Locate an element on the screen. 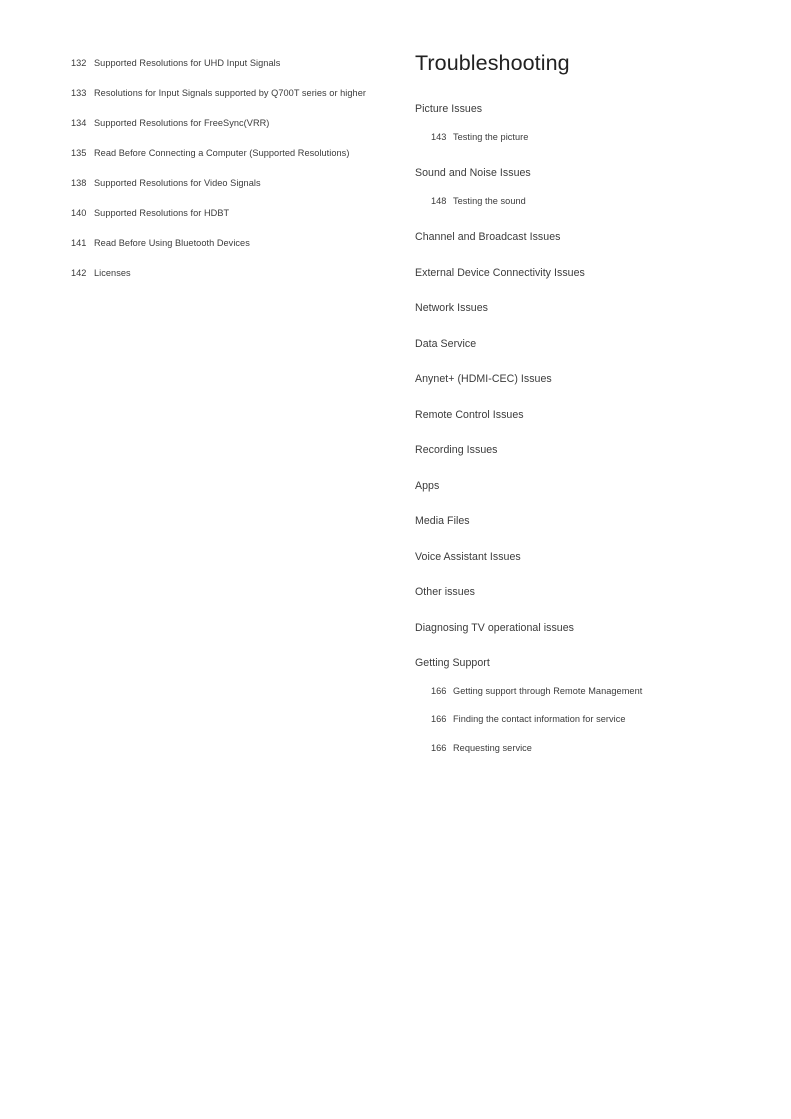 The width and height of the screenshot is (791, 1119). toc-entry: 142 Licenses is located at coordinates (221, 273).